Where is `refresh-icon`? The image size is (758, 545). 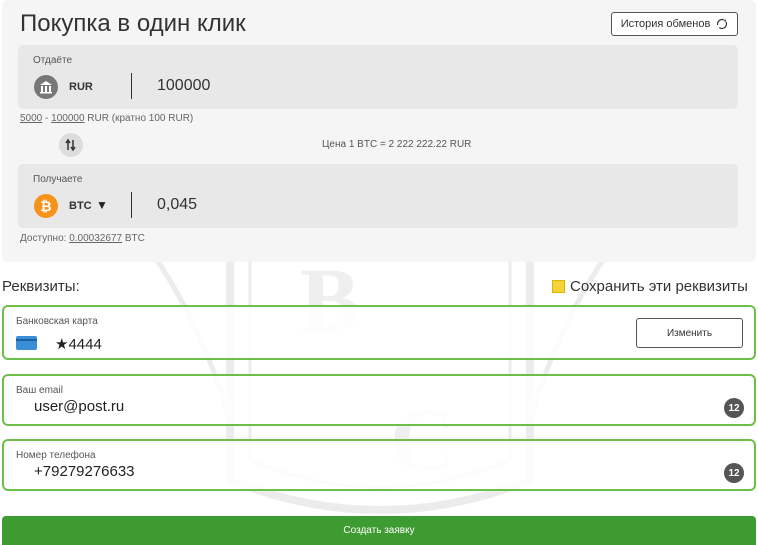
refresh-icon is located at coordinates (722, 24).